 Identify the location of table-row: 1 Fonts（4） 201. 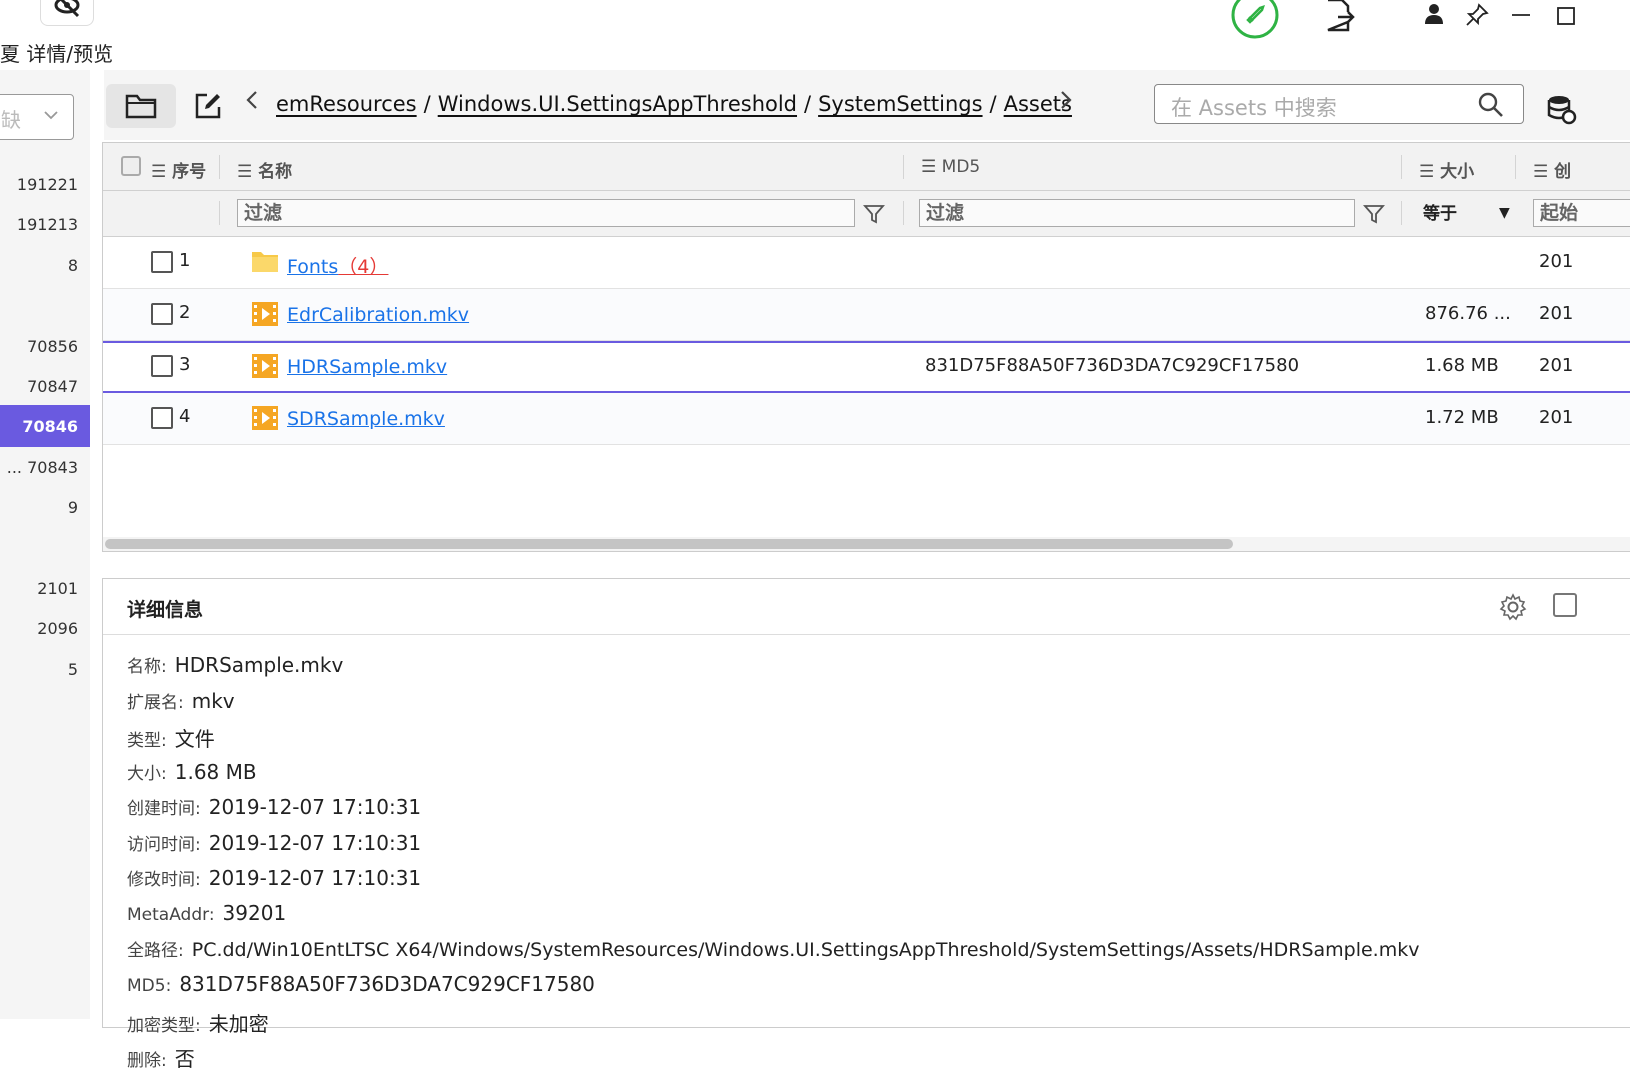
(866, 263).